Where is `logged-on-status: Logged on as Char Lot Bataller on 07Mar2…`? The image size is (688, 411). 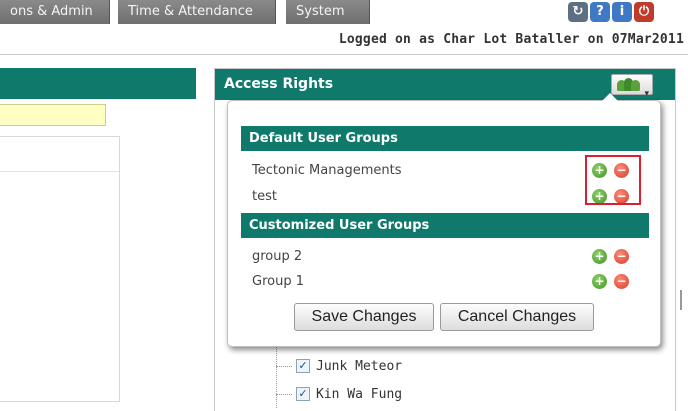 logged-on-status: Logged on as Char Lot Bataller on 07Mar2… is located at coordinates (511, 39).